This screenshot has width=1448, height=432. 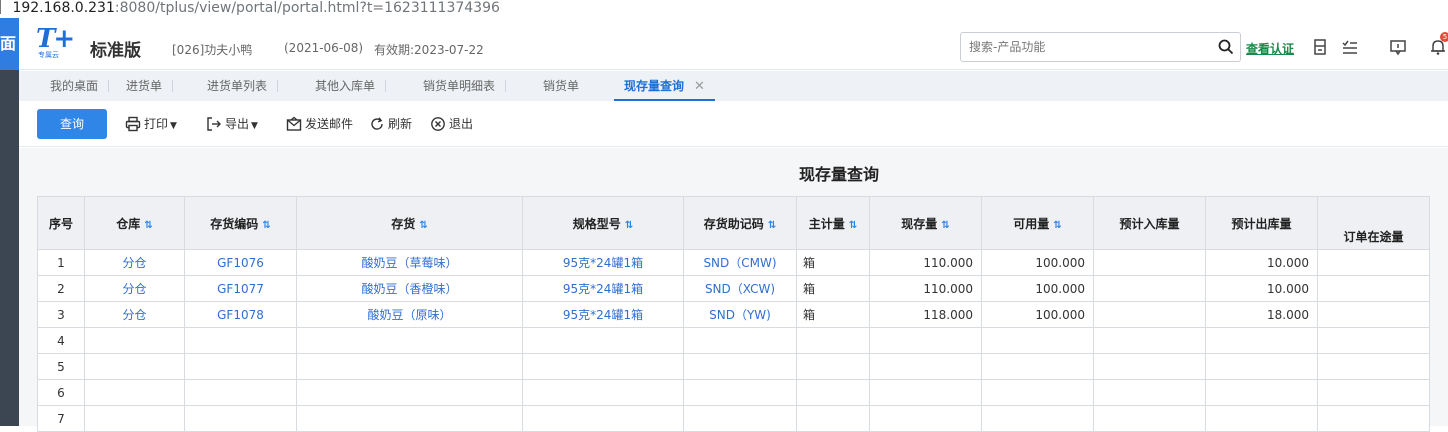 I want to click on table-row: 4, so click(x=733, y=340).